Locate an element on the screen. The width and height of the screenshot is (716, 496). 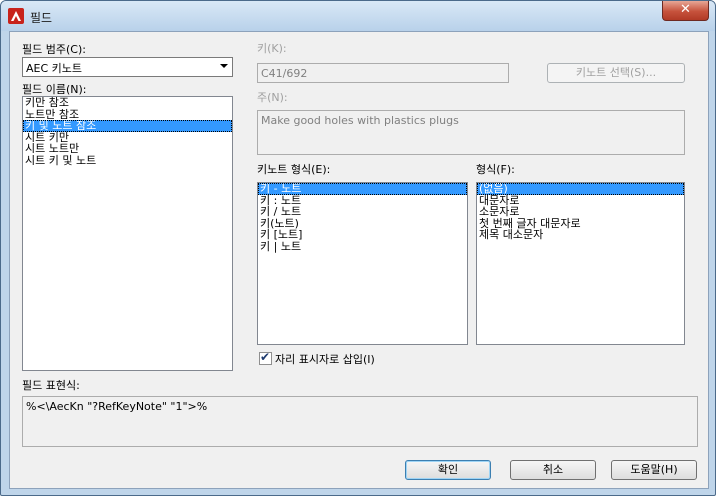
field-category-dropdown: AEC 키노트 is located at coordinates (127, 67).